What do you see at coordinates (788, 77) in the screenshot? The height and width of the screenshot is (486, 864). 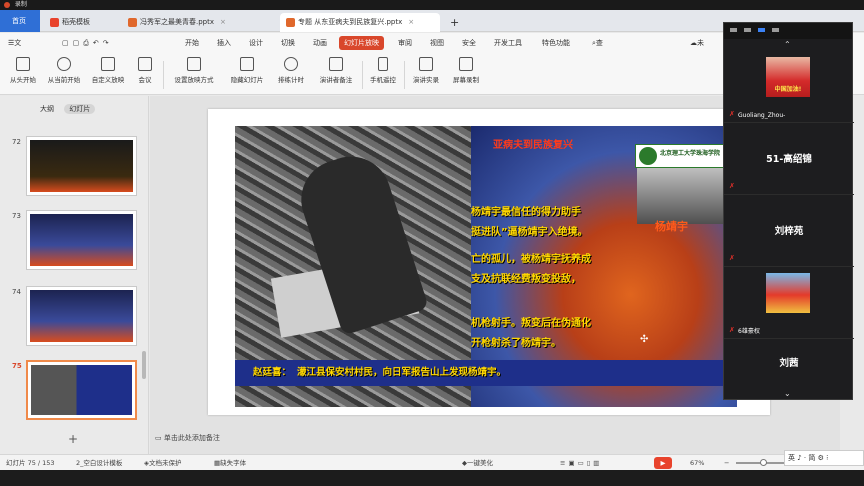 I see `participant-avatar: 中国加油!` at bounding box center [788, 77].